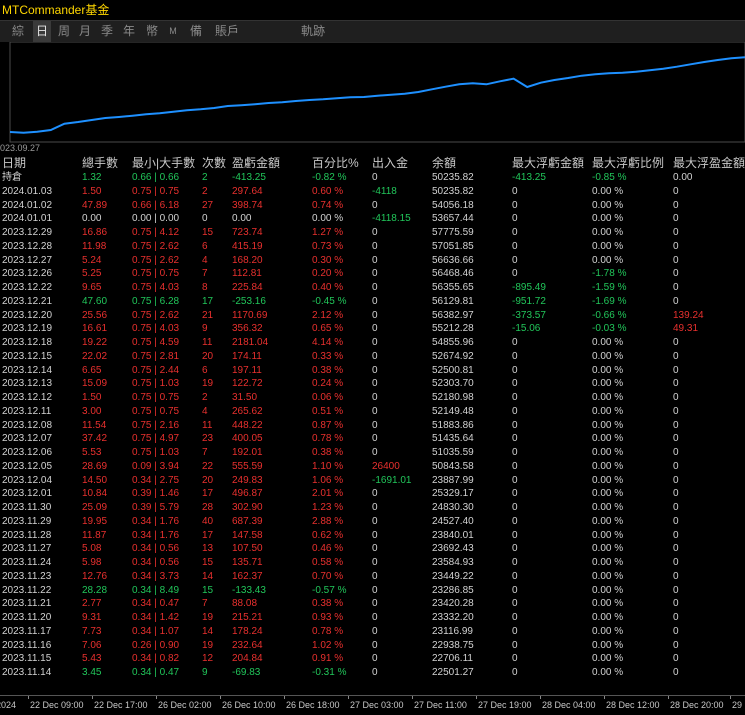 Image resolution: width=745 pixels, height=715 pixels. What do you see at coordinates (628, 163) in the screenshot?
I see `header-maxfloat_loss_pct: 最大浮虧比例` at bounding box center [628, 163].